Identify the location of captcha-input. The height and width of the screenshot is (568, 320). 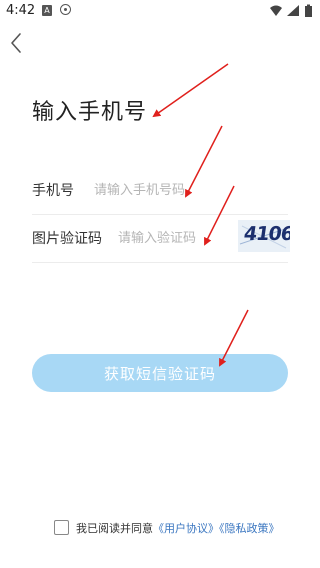
(173, 238).